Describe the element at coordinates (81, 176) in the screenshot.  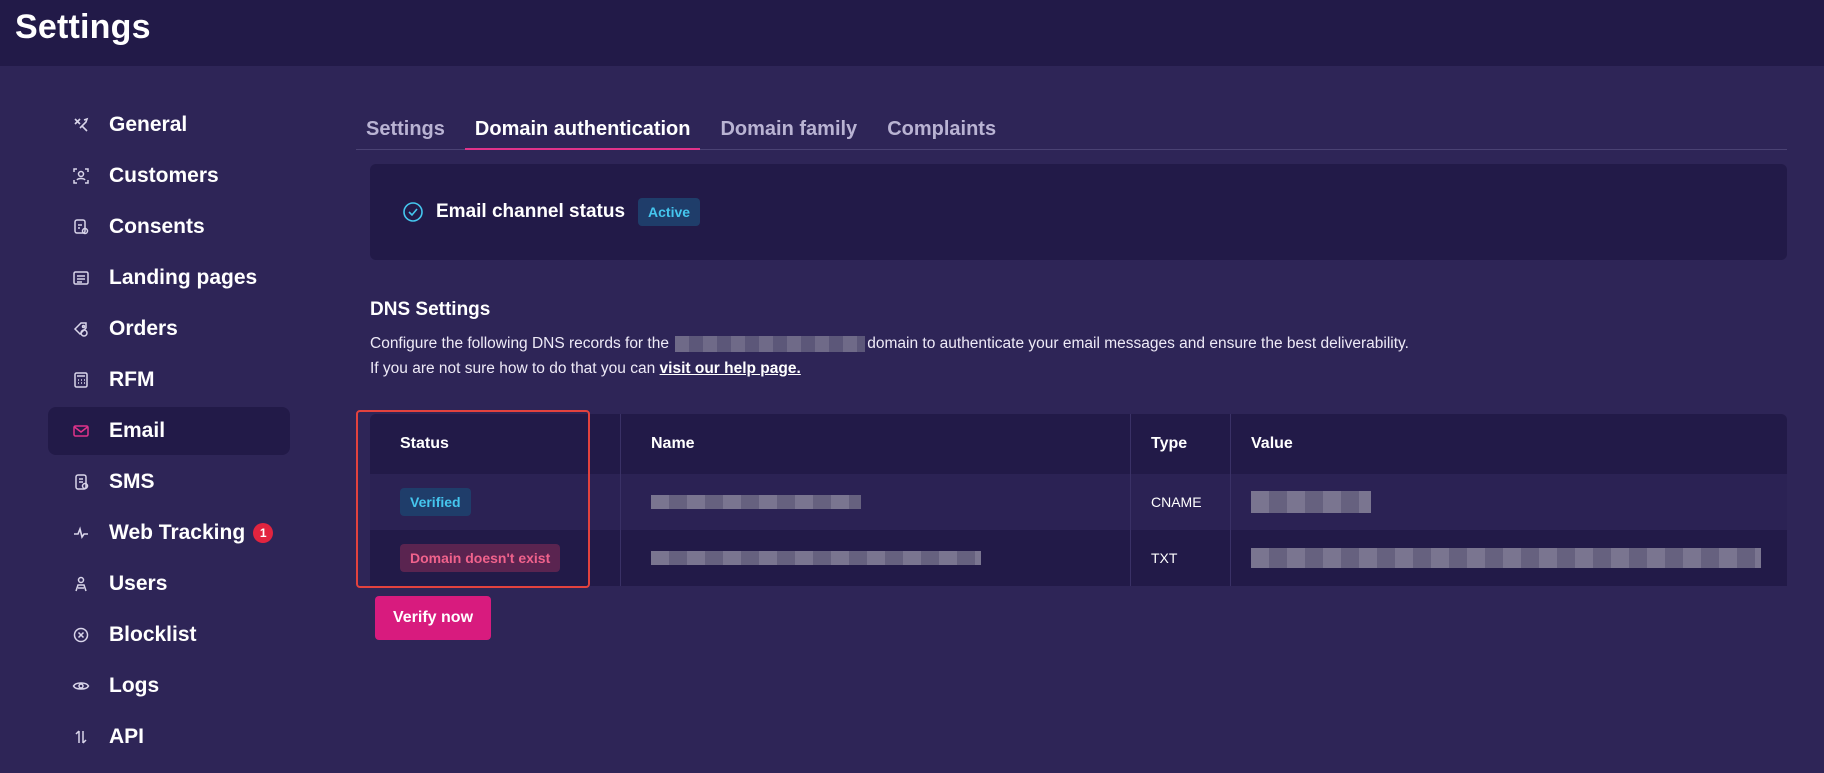
I see `customer-icon` at that location.